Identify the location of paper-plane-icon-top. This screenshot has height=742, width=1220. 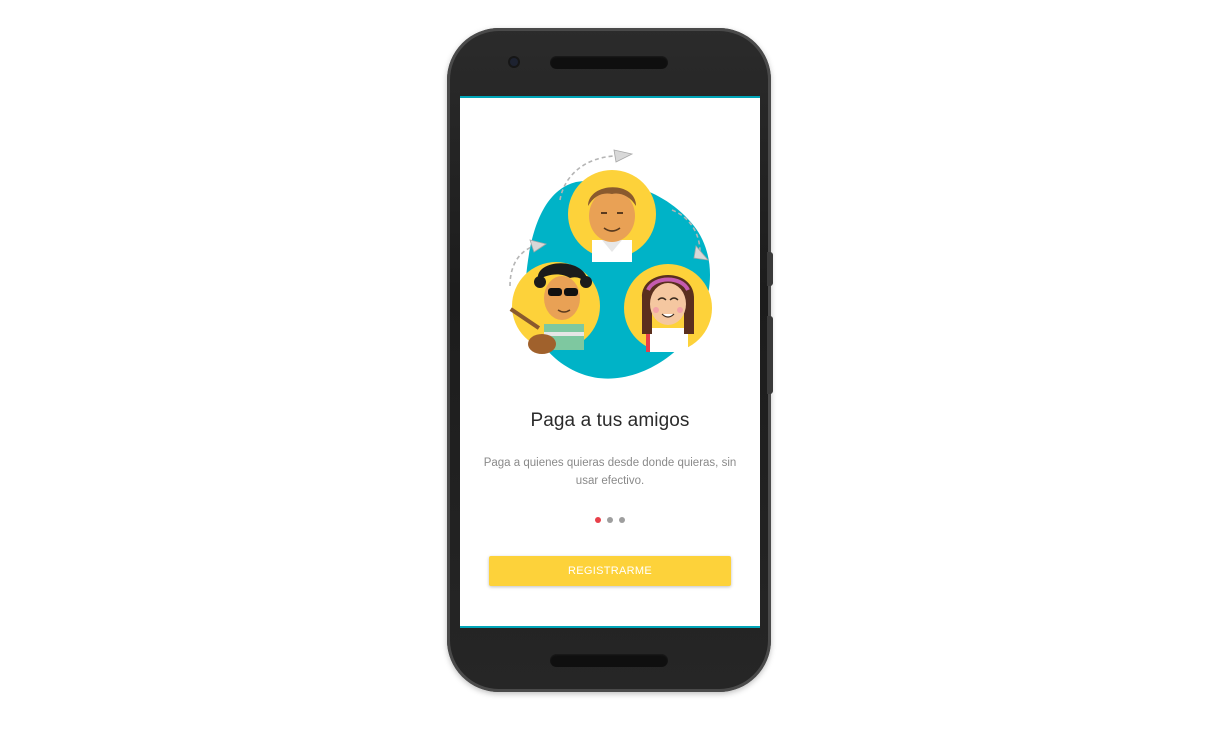
(623, 156).